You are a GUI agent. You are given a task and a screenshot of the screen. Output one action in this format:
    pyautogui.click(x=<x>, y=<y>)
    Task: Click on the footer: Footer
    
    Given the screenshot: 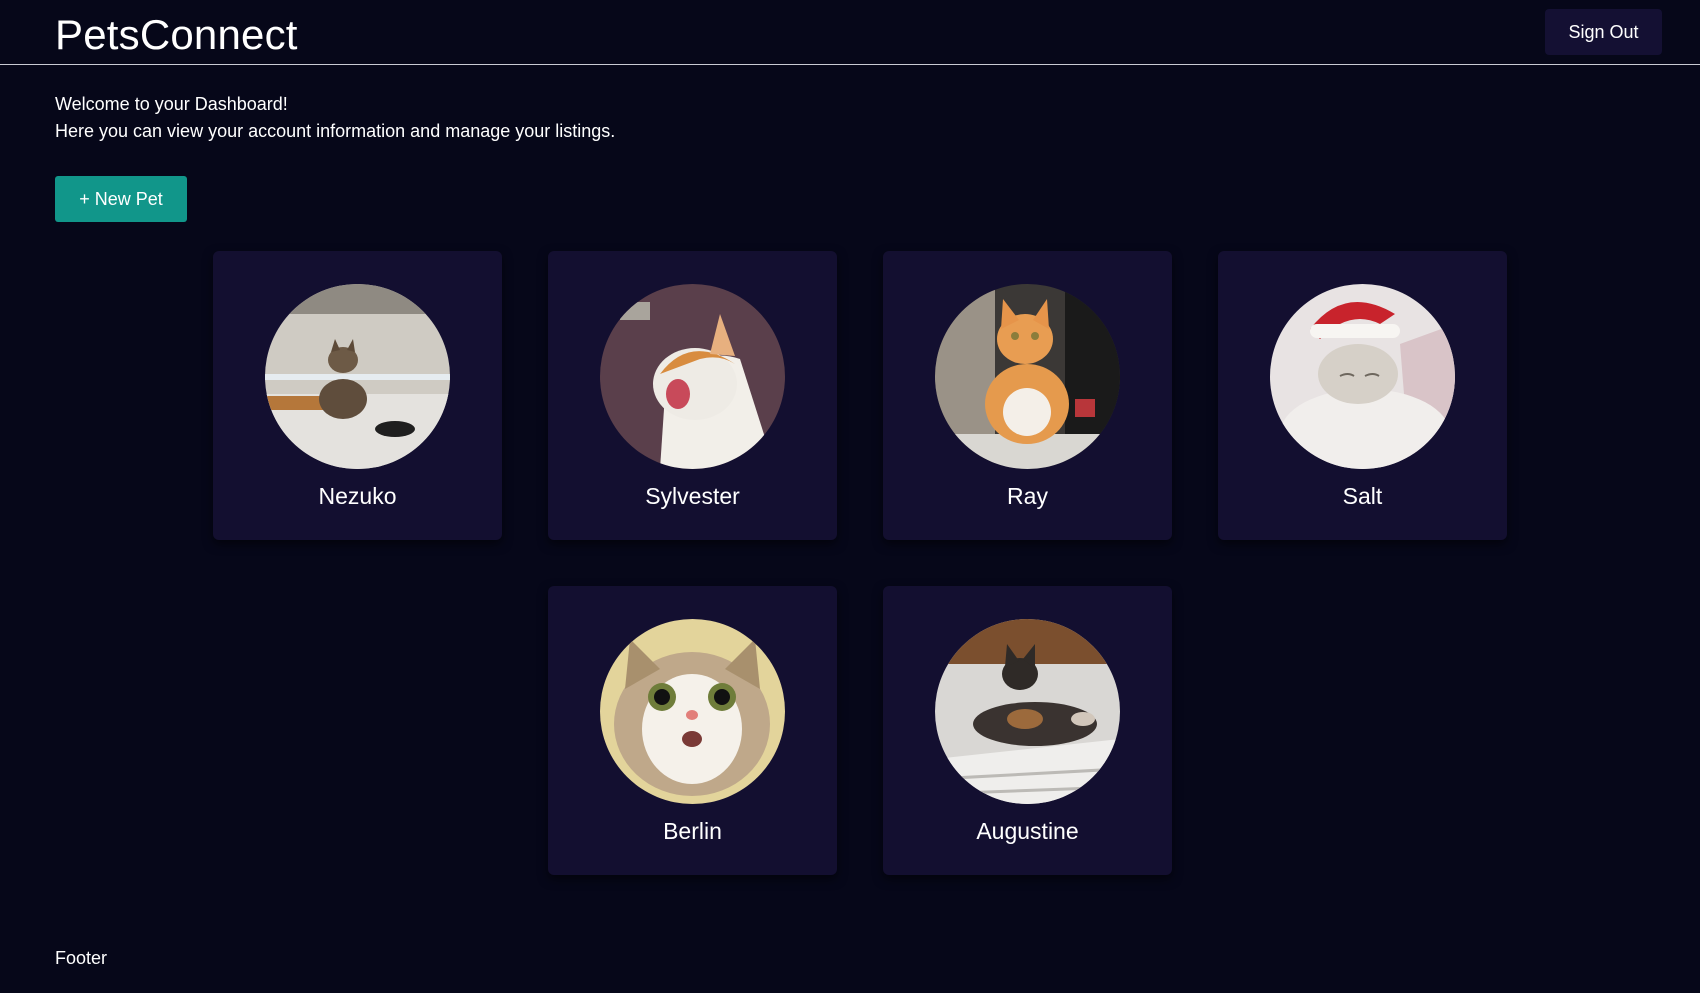 What is the action you would take?
    pyautogui.click(x=81, y=958)
    